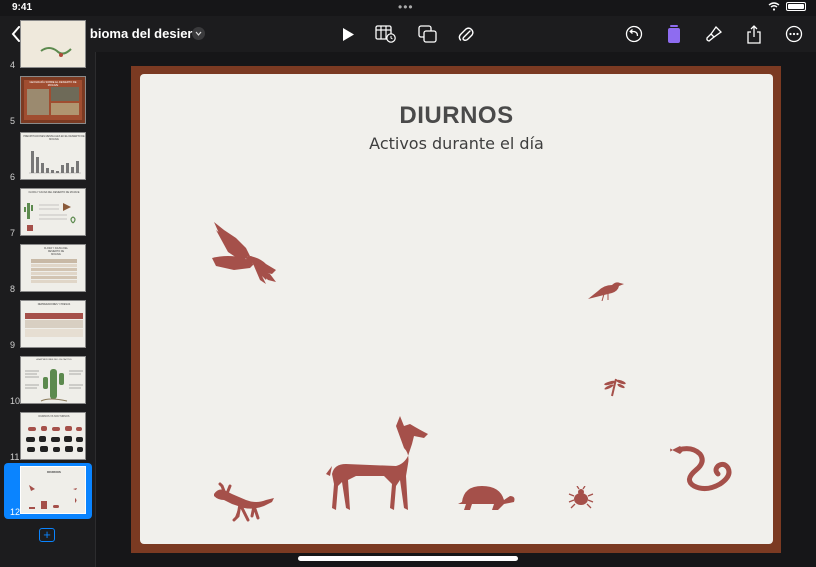 The image size is (816, 567). What do you see at coordinates (386, 34) in the screenshot?
I see `insert-table-icon` at bounding box center [386, 34].